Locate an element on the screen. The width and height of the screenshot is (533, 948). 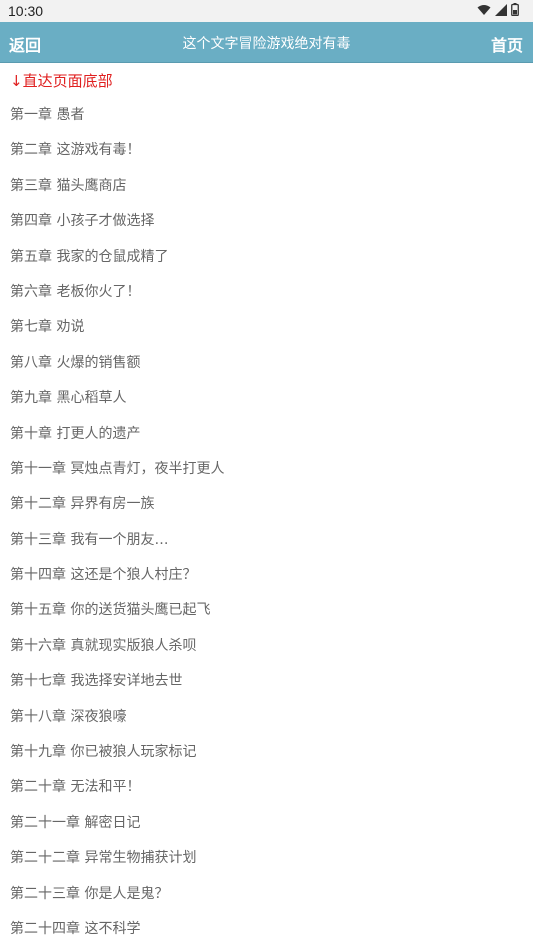
chapter-item: 第二十三章 你是人是鬼？ is located at coordinates (266, 894).